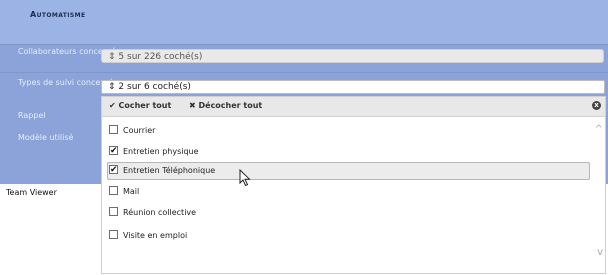 This screenshot has width=608, height=275. Describe the element at coordinates (160, 212) in the screenshot. I see `item-label: Réunion collective` at that location.